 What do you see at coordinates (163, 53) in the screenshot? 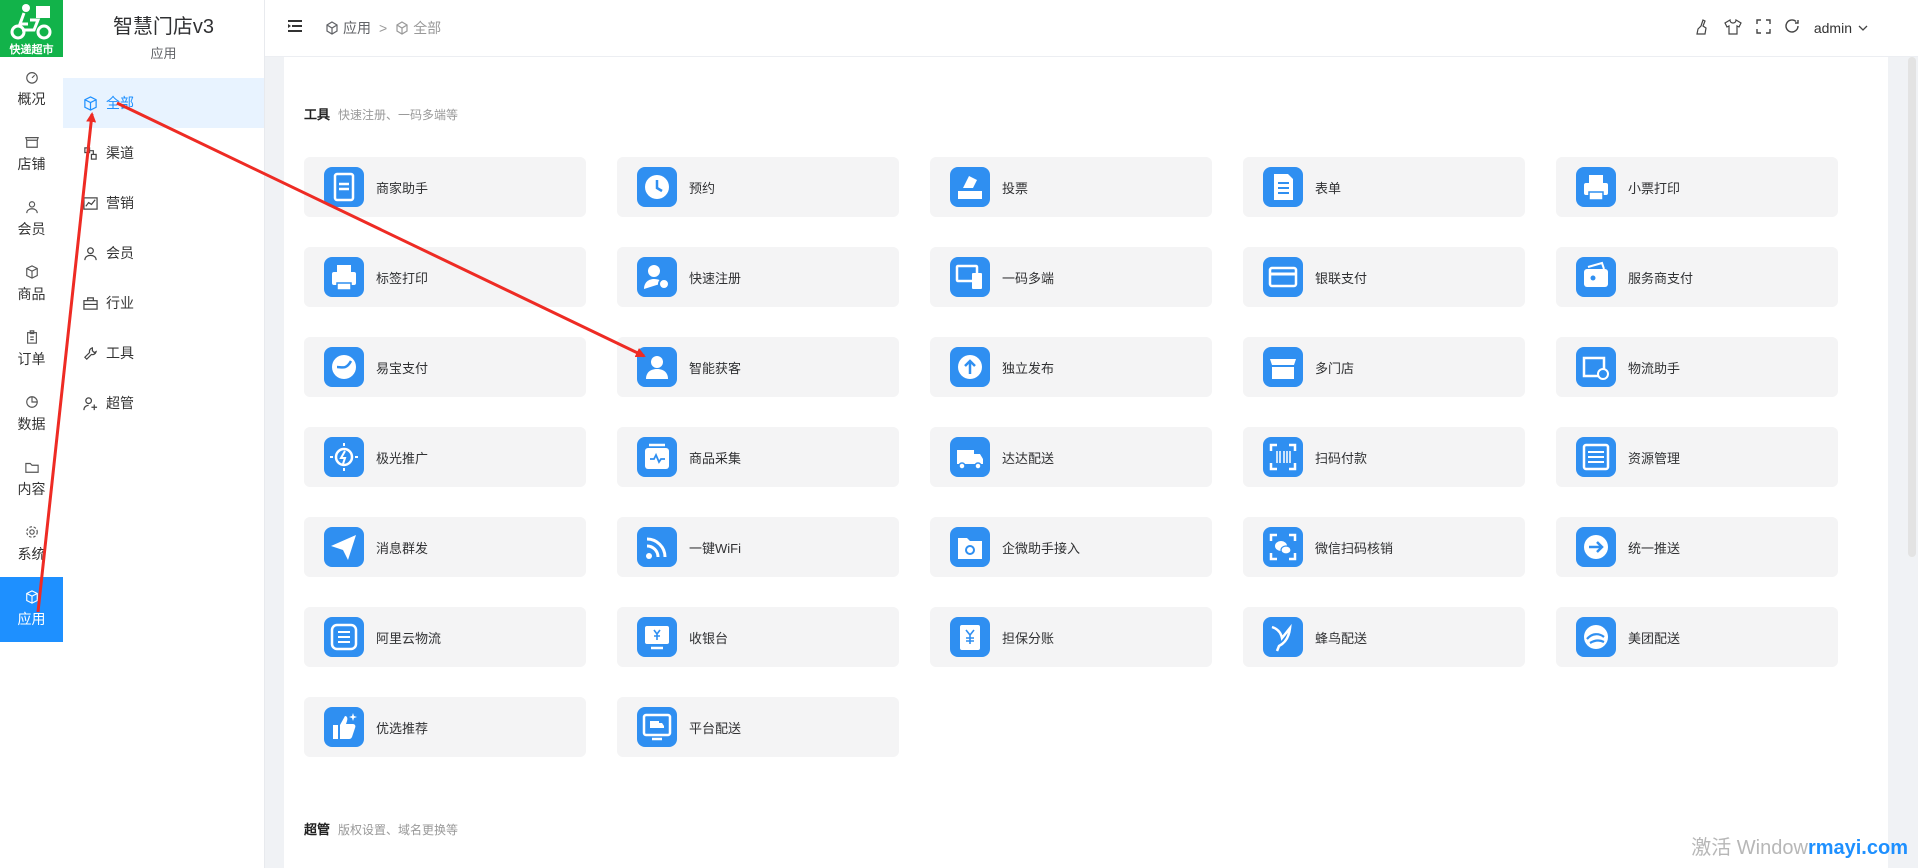
I see `brand-subtitle: 应用` at bounding box center [163, 53].